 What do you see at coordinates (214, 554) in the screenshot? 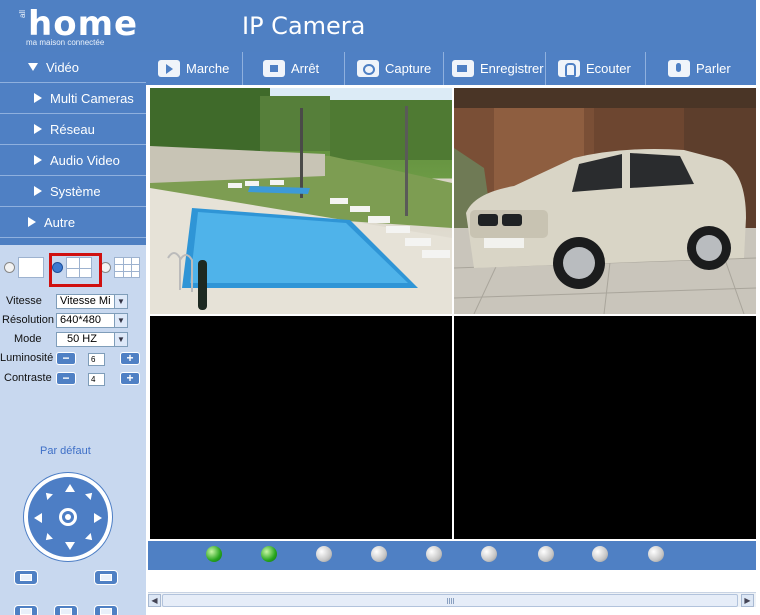
I see `channel-1-status-icon` at bounding box center [214, 554].